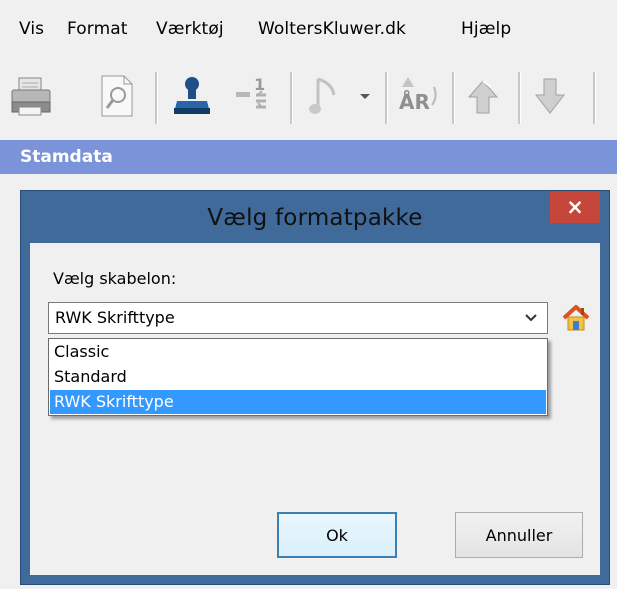 This screenshot has width=617, height=589. I want to click on menu-format: Format, so click(97, 29).